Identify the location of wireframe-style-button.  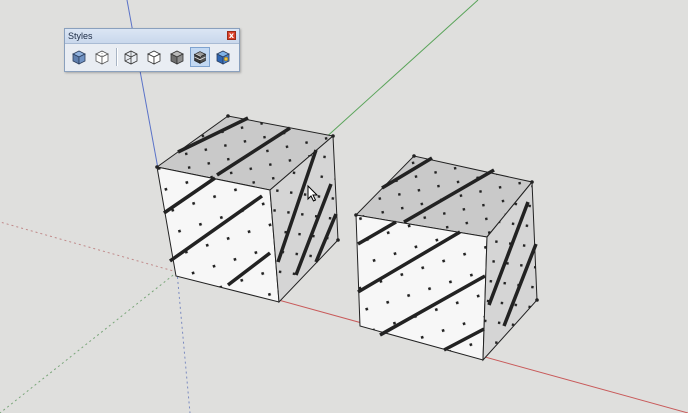
(131, 57).